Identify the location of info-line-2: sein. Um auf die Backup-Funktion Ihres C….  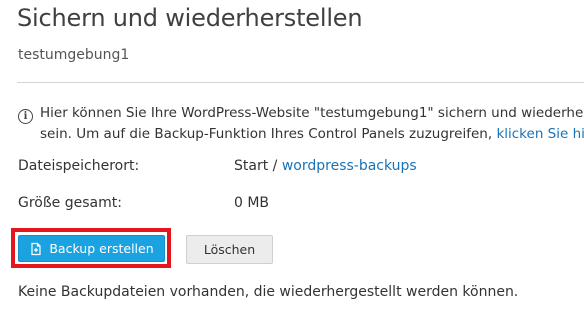
(301, 134).